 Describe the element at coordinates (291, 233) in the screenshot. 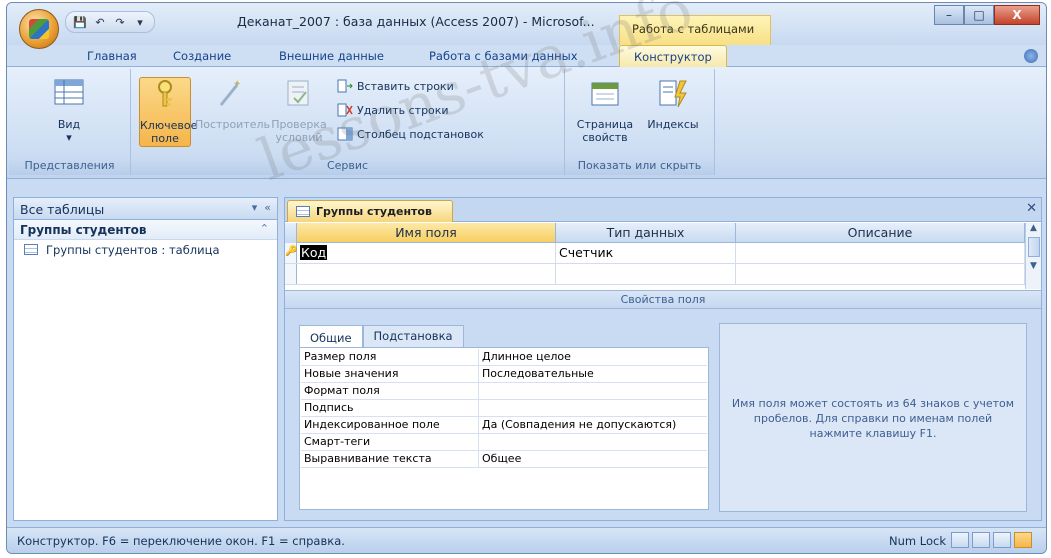

I see `select-all-cell` at that location.